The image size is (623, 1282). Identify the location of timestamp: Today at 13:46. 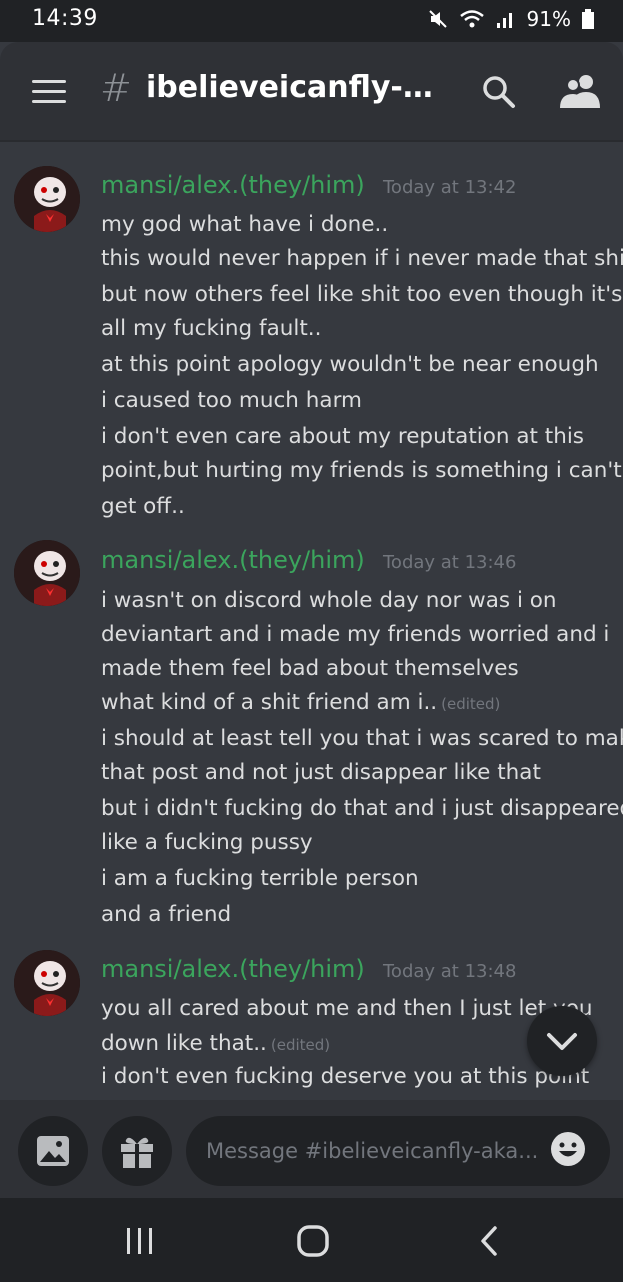
(450, 562).